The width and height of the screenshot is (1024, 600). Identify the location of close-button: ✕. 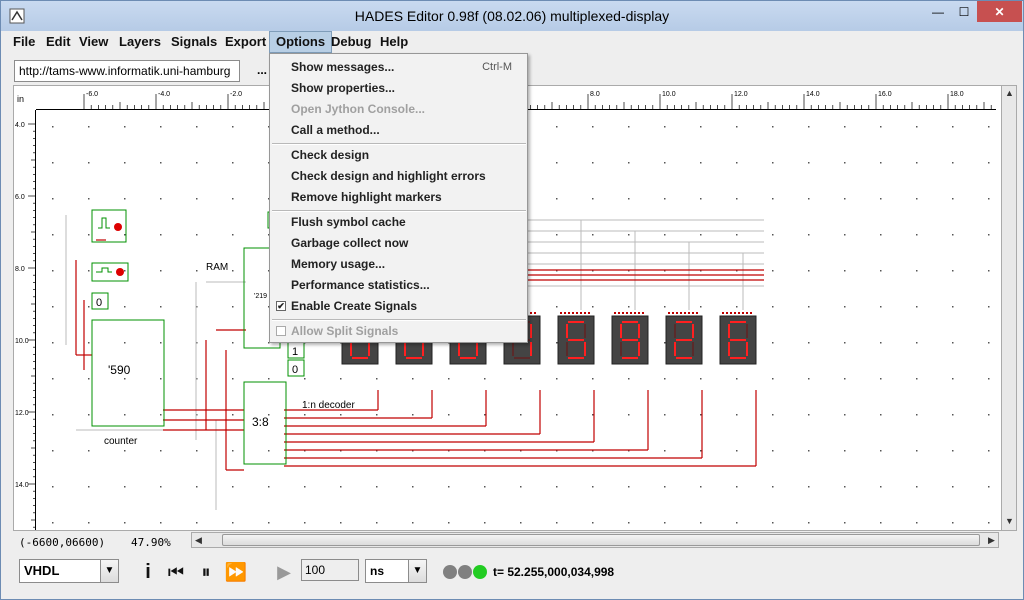
(999, 11).